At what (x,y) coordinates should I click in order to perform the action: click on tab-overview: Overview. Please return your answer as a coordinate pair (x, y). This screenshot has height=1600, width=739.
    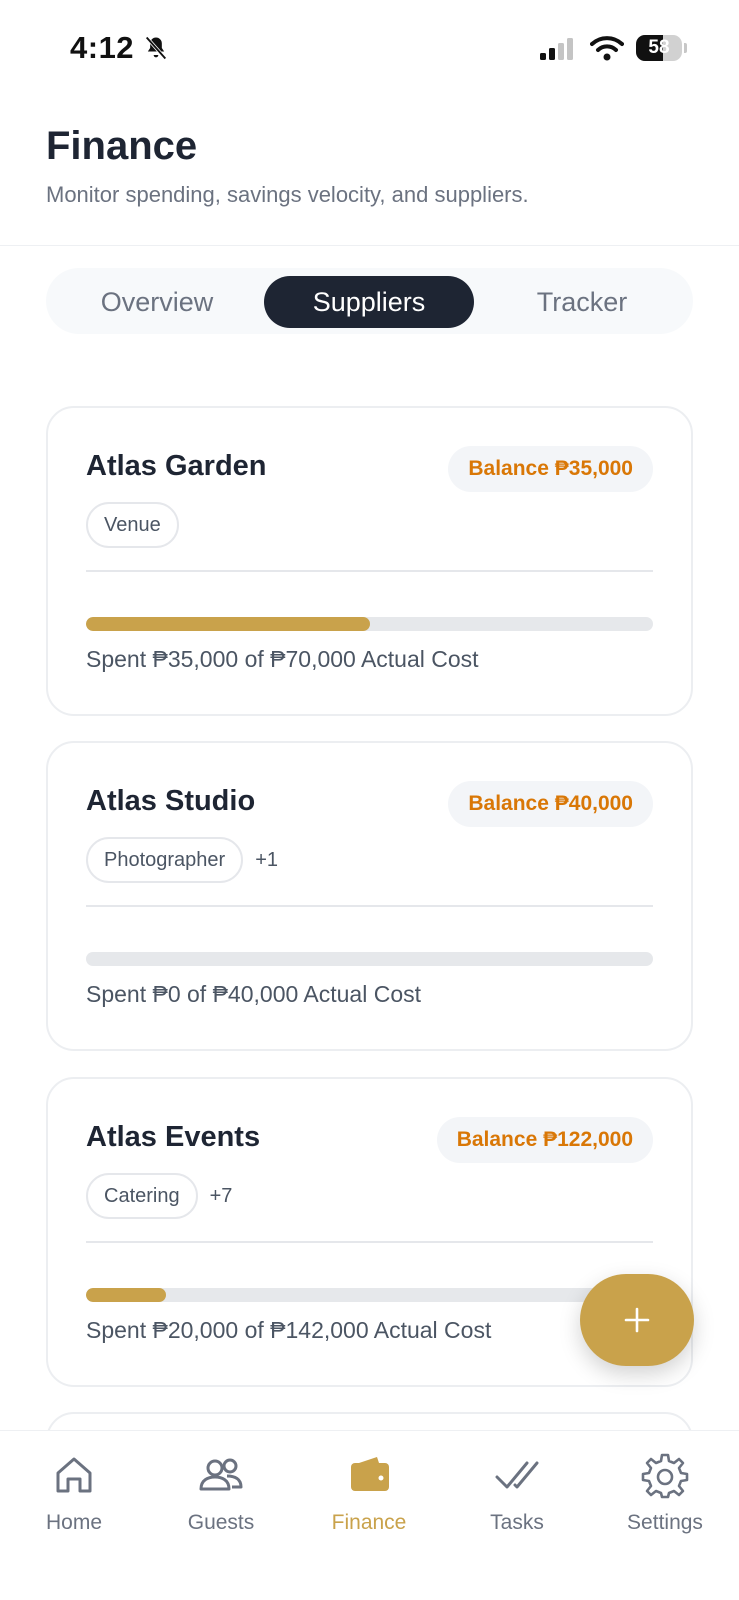
    Looking at the image, I should click on (157, 302).